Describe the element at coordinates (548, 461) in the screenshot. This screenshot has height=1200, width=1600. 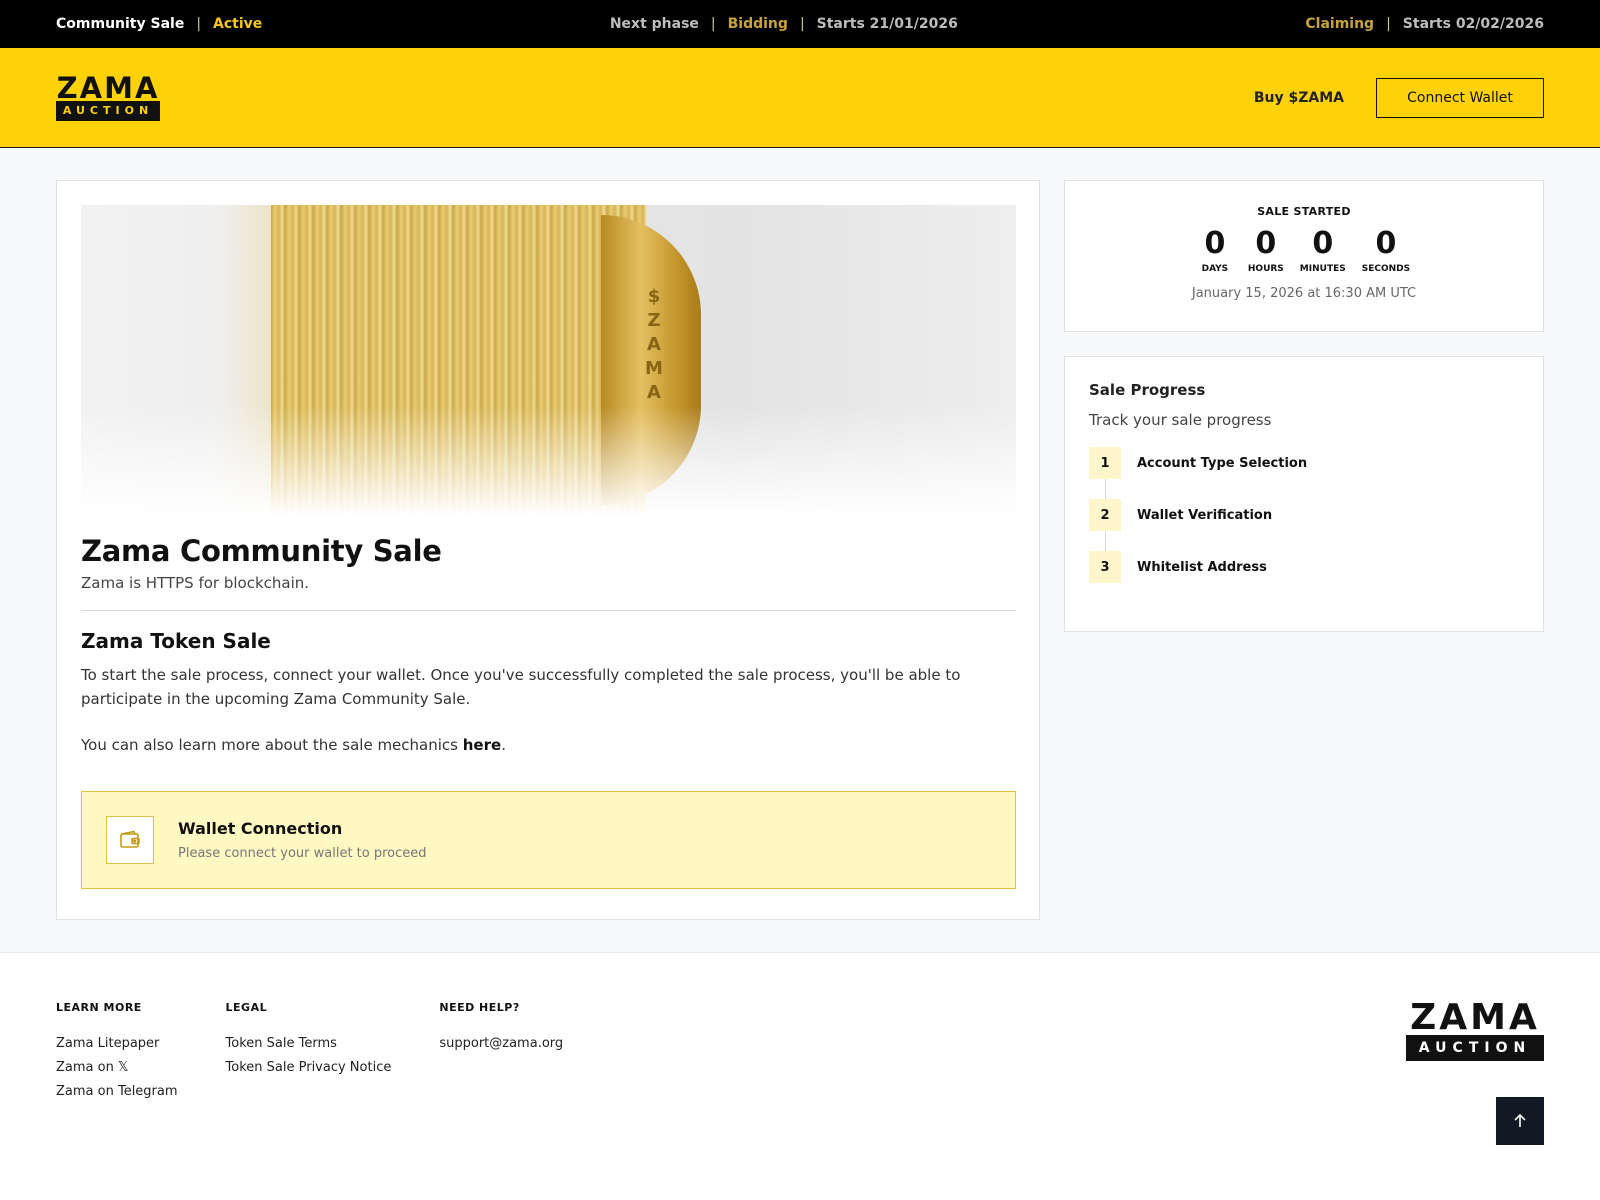
I see `hero-fade` at that location.